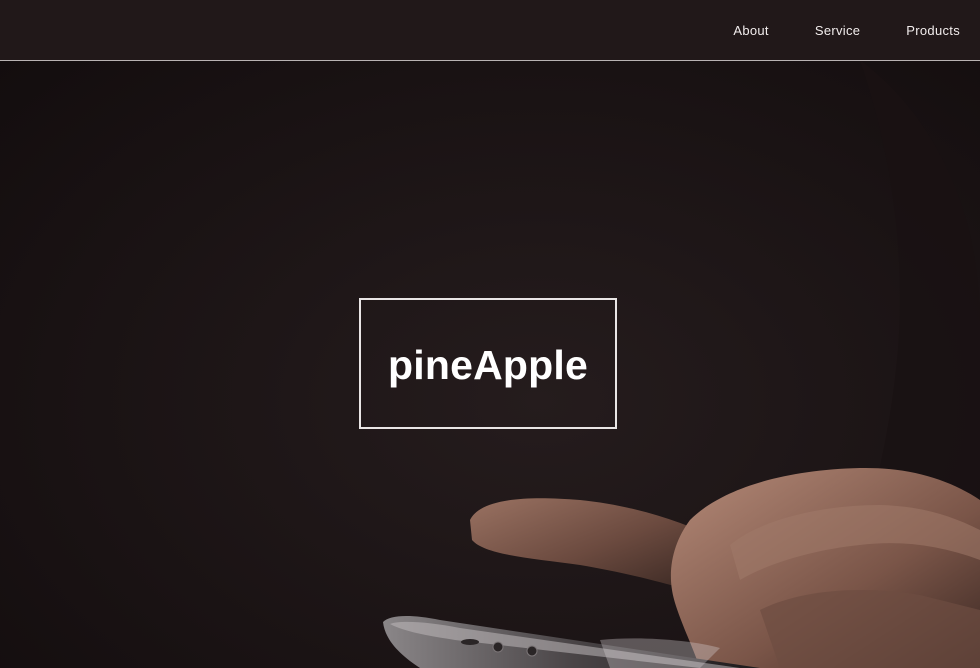 The image size is (980, 668). I want to click on main-nav: About Service Products, so click(846, 30).